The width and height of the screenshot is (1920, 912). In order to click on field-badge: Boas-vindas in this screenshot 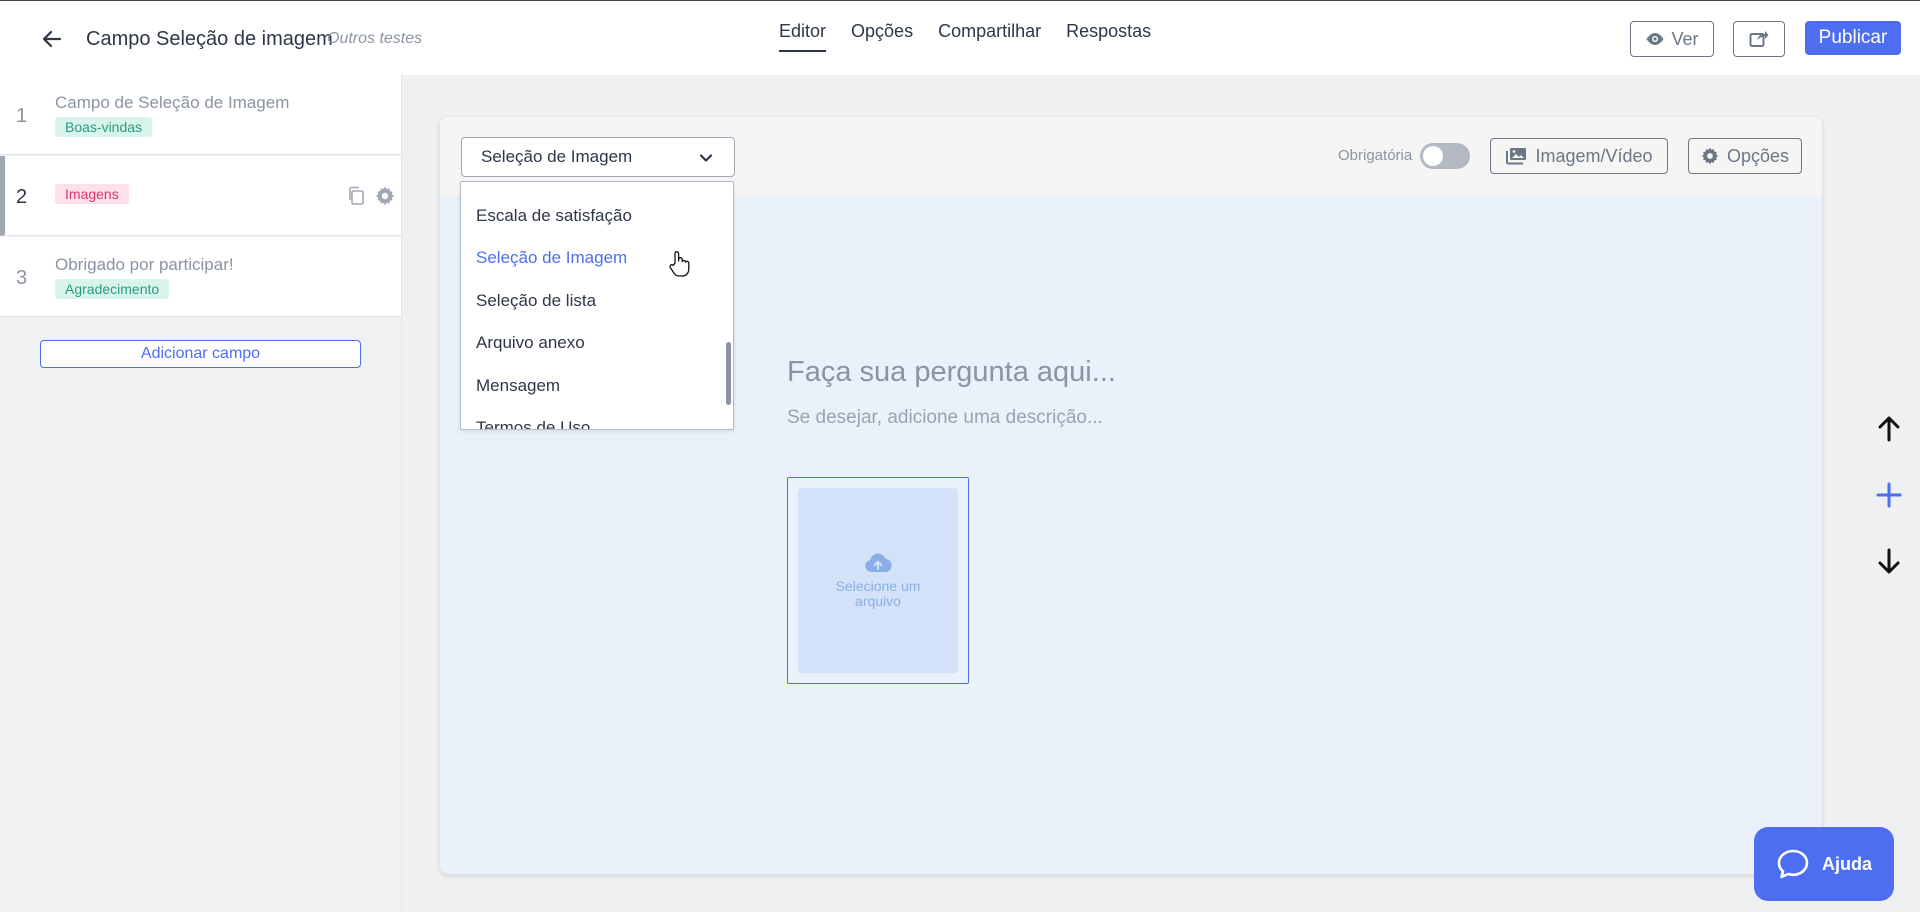, I will do `click(104, 127)`.